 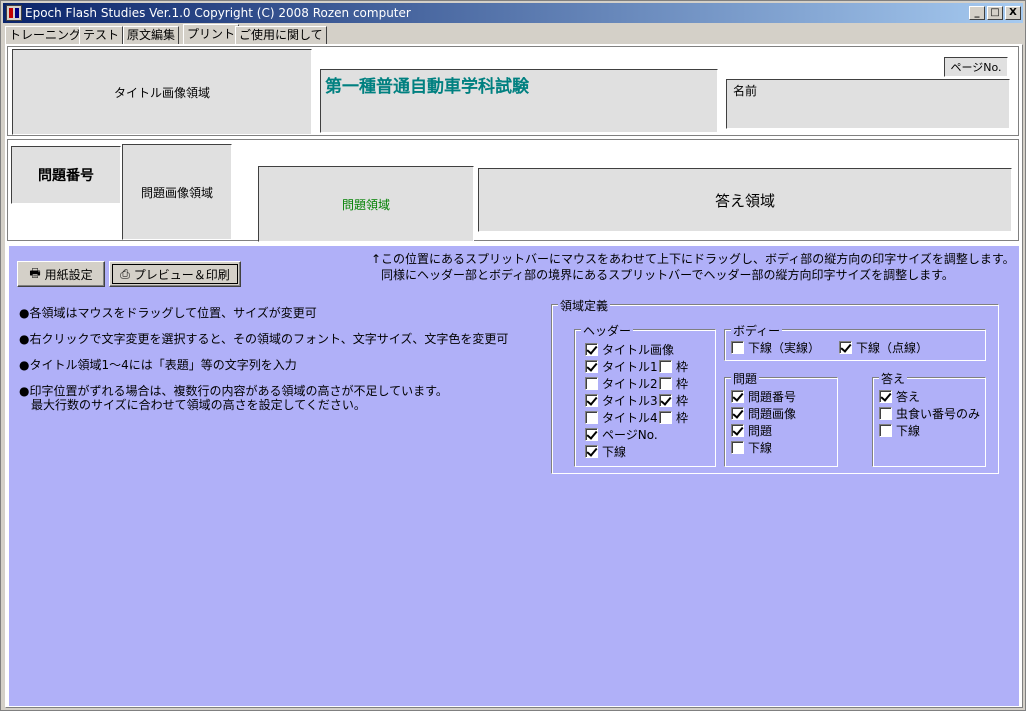 What do you see at coordinates (751, 430) in the screenshot?
I see `question-checkbox: 問題` at bounding box center [751, 430].